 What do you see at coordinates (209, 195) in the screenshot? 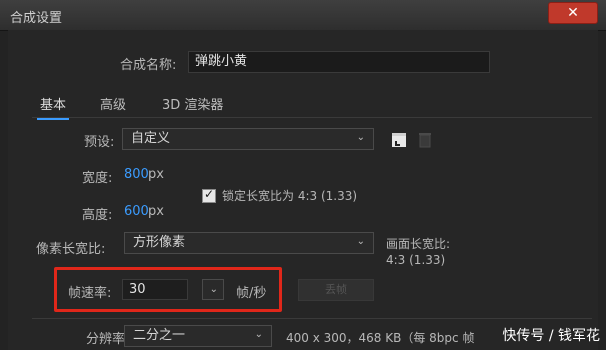
I see `lock-ratio-checkbox` at bounding box center [209, 195].